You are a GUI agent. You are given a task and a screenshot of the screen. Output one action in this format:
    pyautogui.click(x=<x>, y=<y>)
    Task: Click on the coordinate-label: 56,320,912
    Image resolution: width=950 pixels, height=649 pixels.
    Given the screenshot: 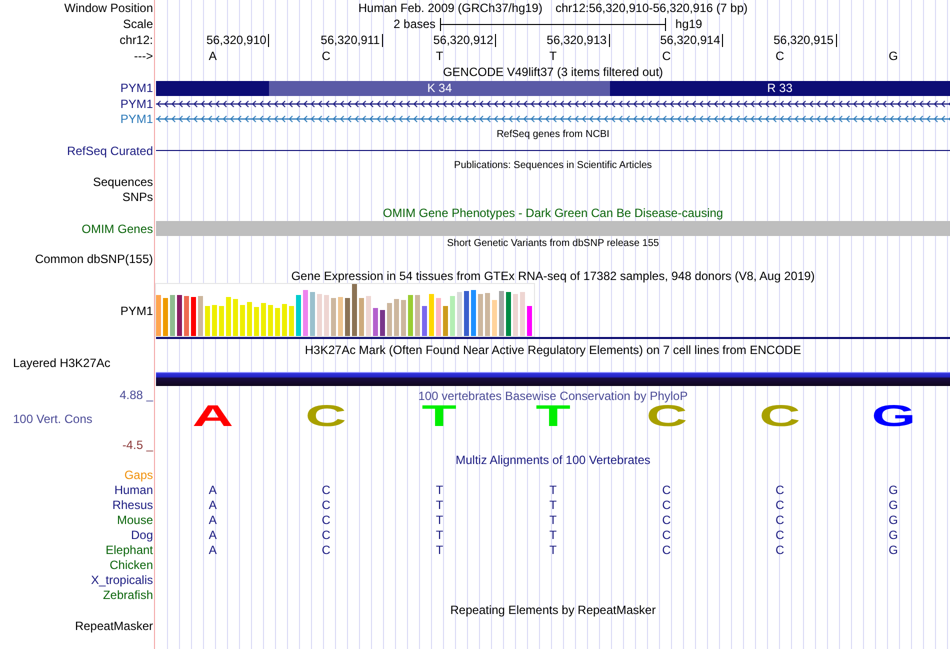 What is the action you would take?
    pyautogui.click(x=464, y=40)
    